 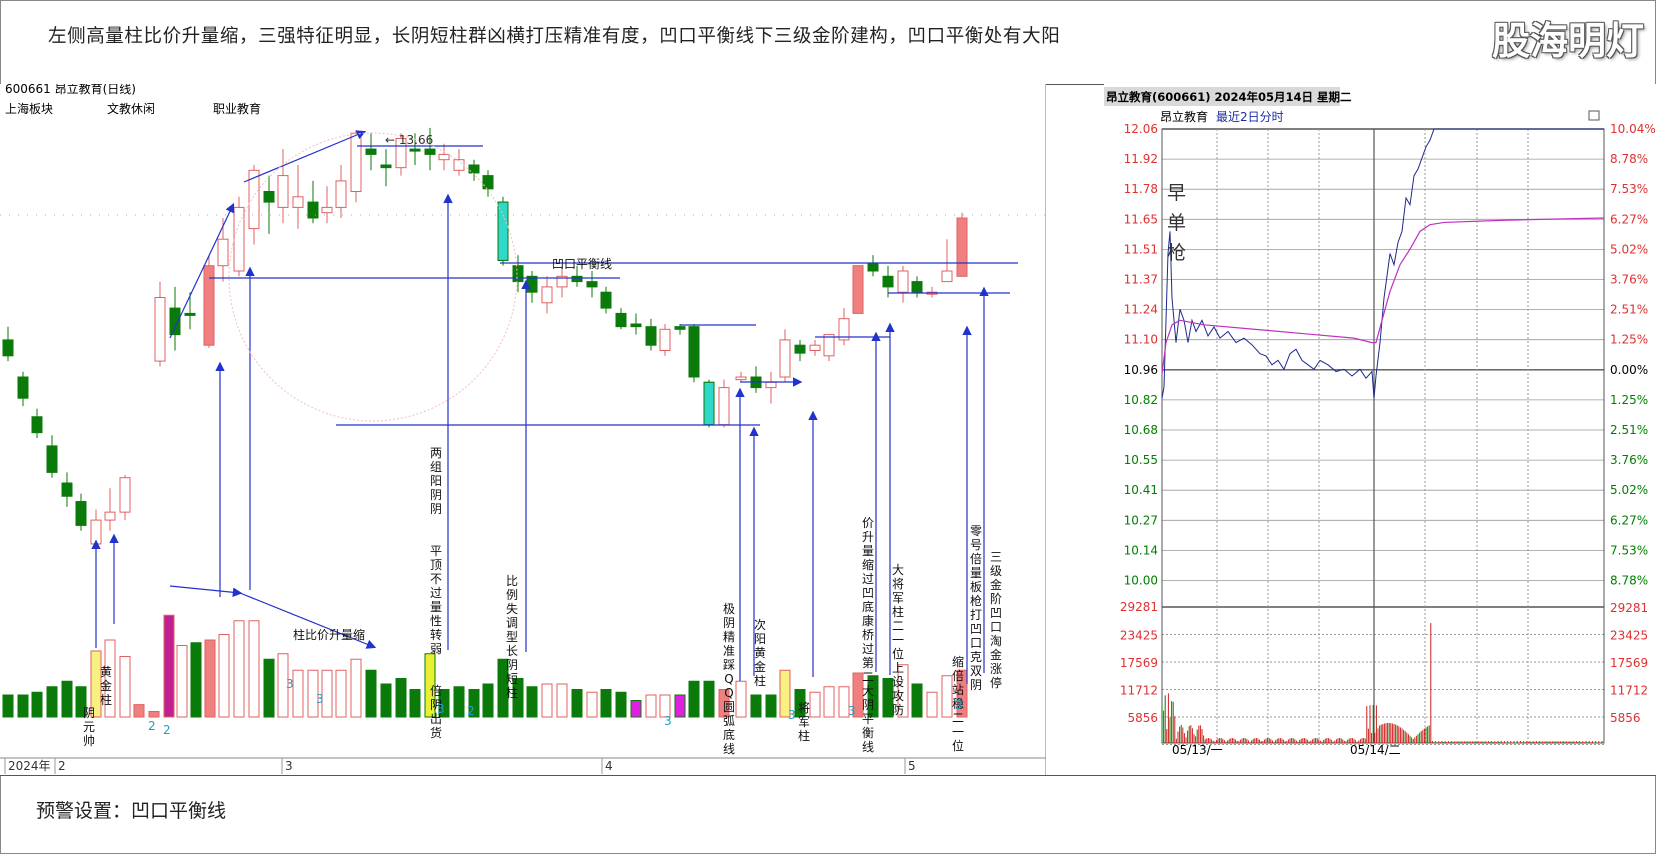 What do you see at coordinates (898, 668) in the screenshot?
I see `annotation-da-jiang-char: 上` at bounding box center [898, 668].